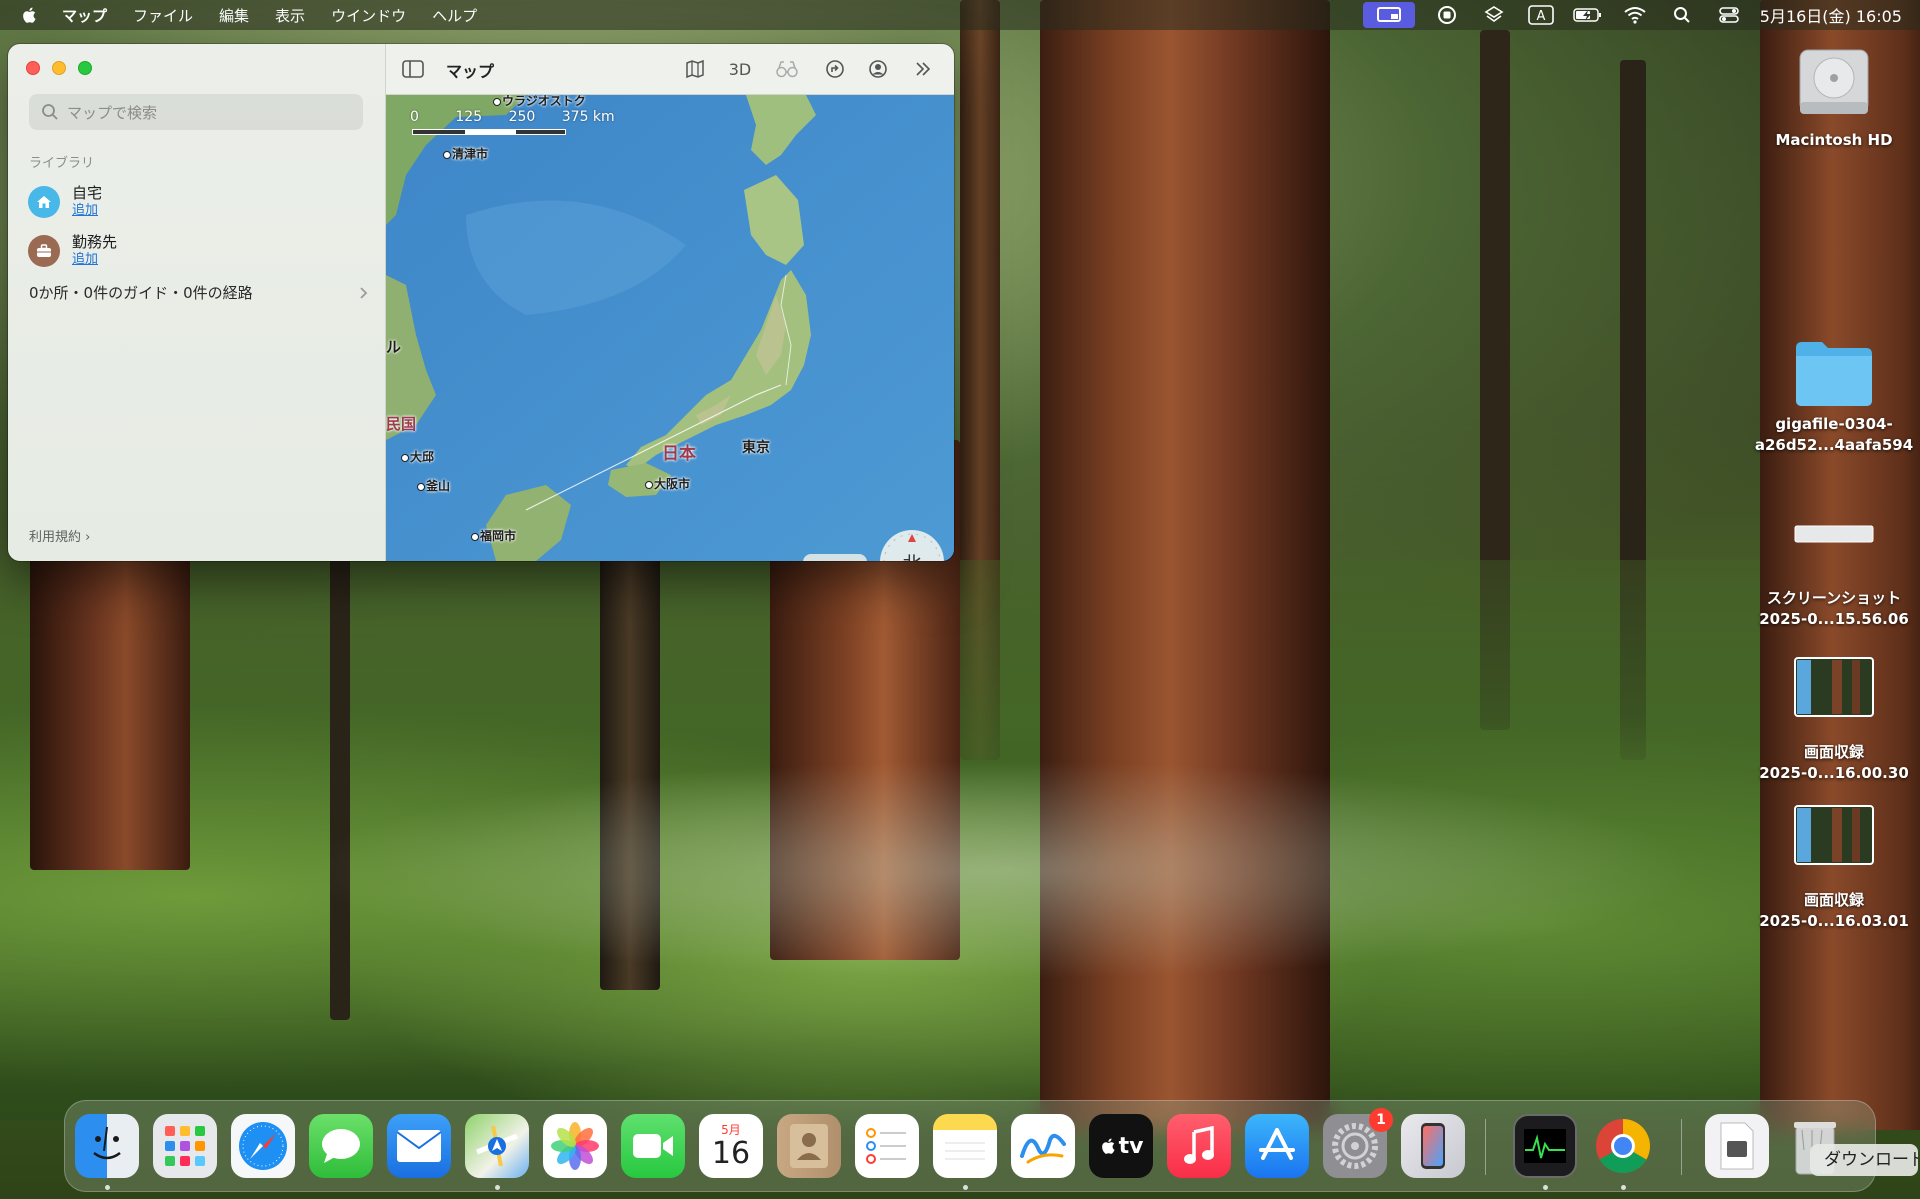 Image resolution: width=1920 pixels, height=1199 pixels. I want to click on dock-mail-icon, so click(419, 1146).